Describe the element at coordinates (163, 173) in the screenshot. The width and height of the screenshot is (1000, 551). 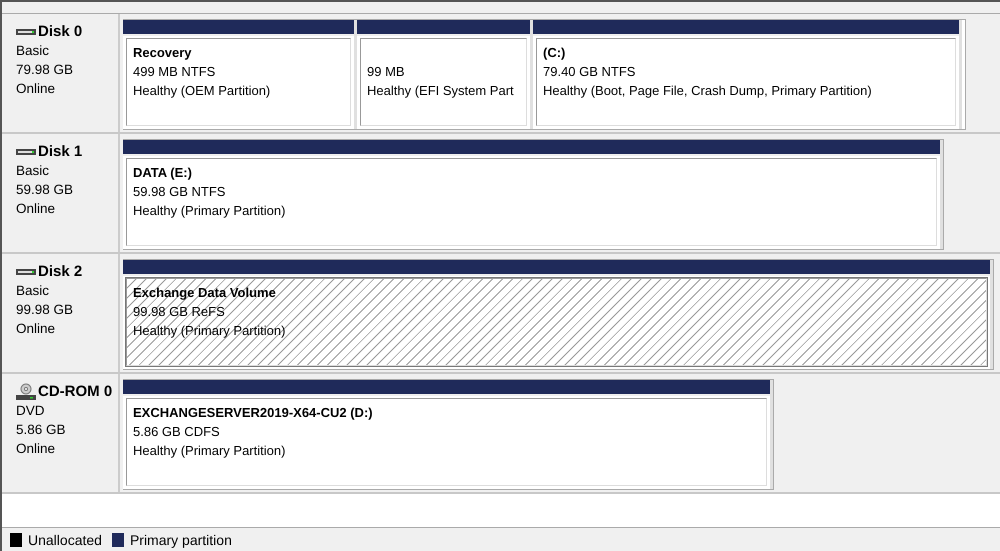
I see `partition-label: DATA (E:)` at that location.